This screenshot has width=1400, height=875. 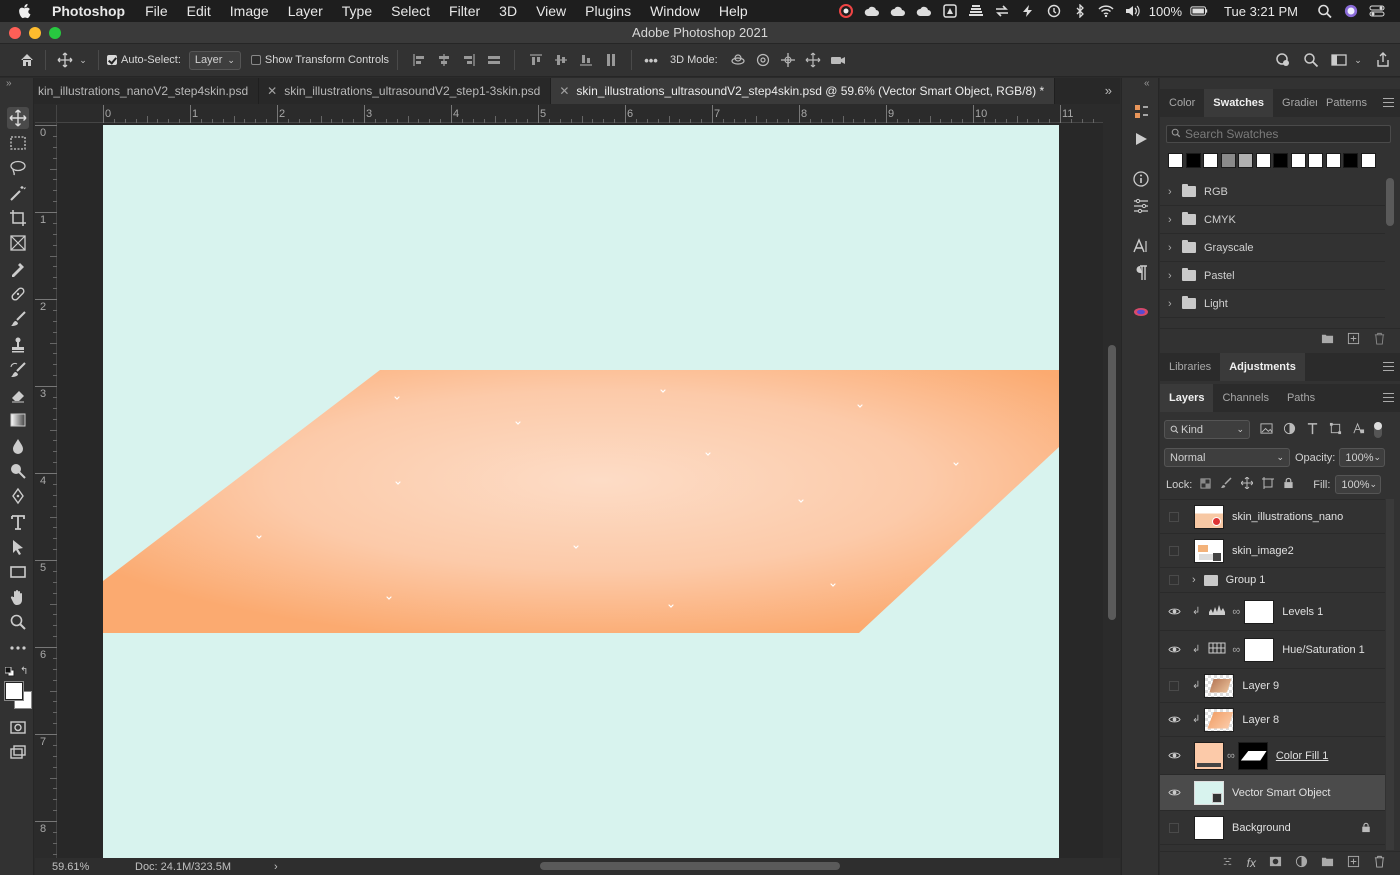 What do you see at coordinates (551, 11) in the screenshot?
I see `menu-view: View` at bounding box center [551, 11].